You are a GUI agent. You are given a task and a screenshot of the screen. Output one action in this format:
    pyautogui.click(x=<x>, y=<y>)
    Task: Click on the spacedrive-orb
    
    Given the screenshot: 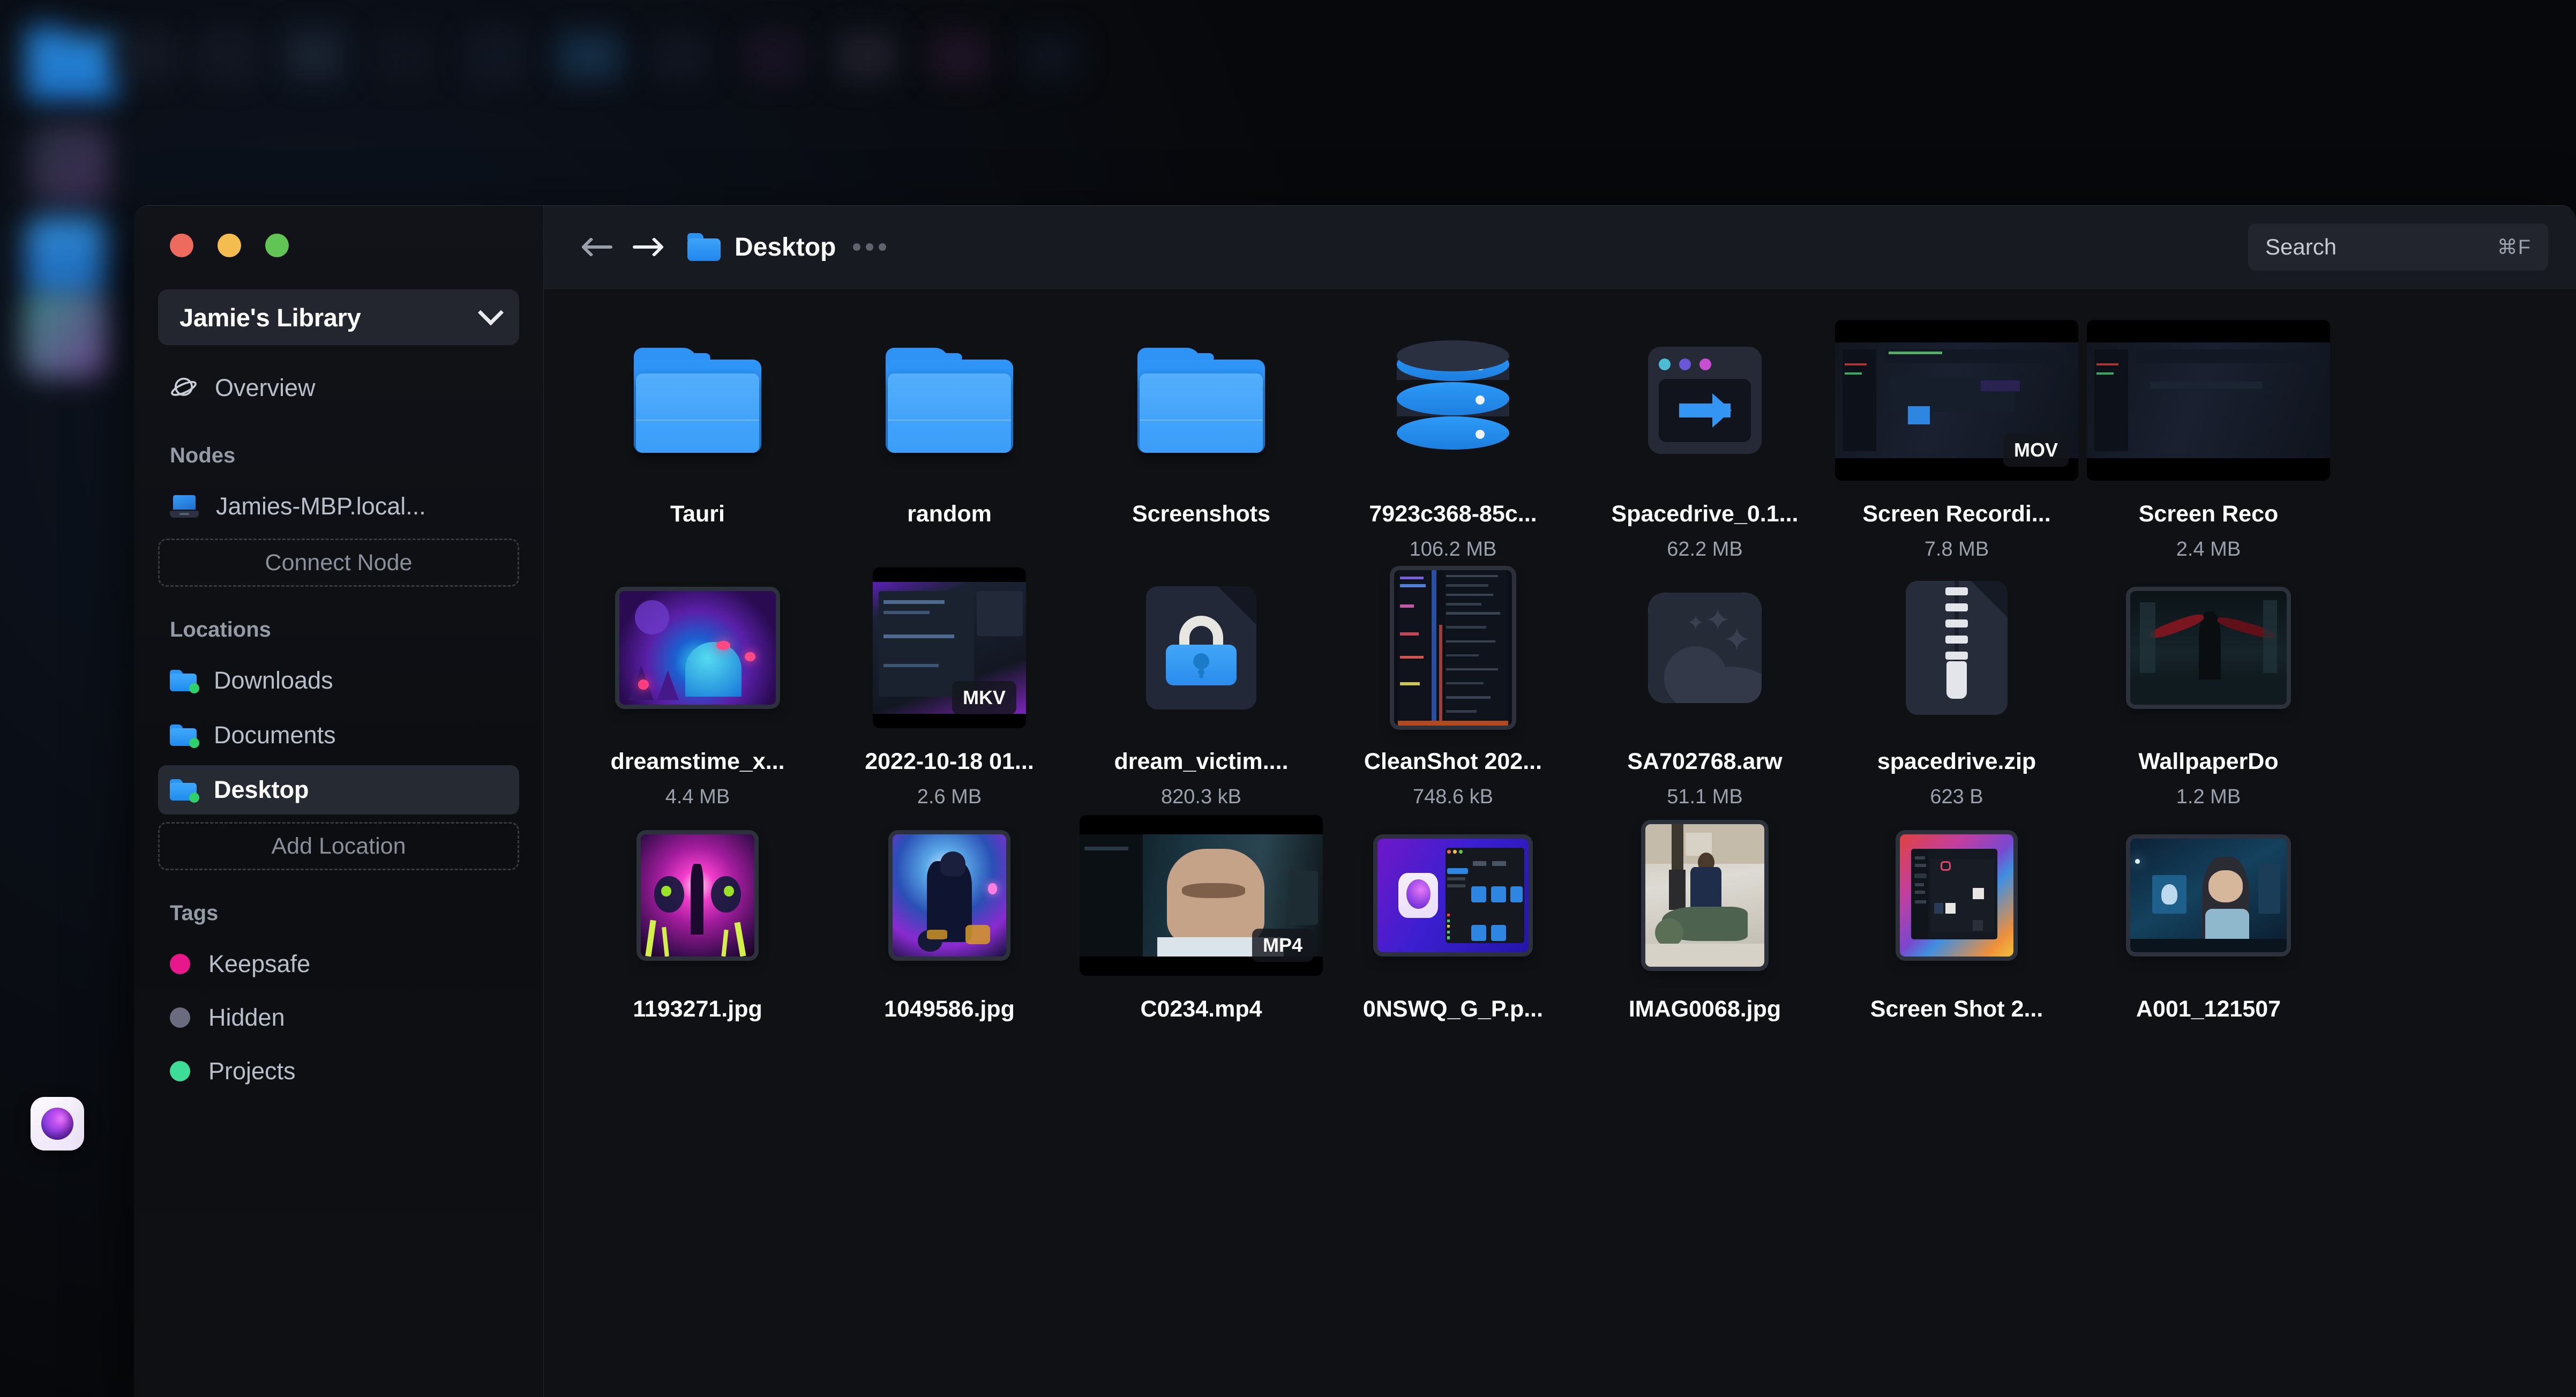 What is the action you would take?
    pyautogui.click(x=57, y=1124)
    